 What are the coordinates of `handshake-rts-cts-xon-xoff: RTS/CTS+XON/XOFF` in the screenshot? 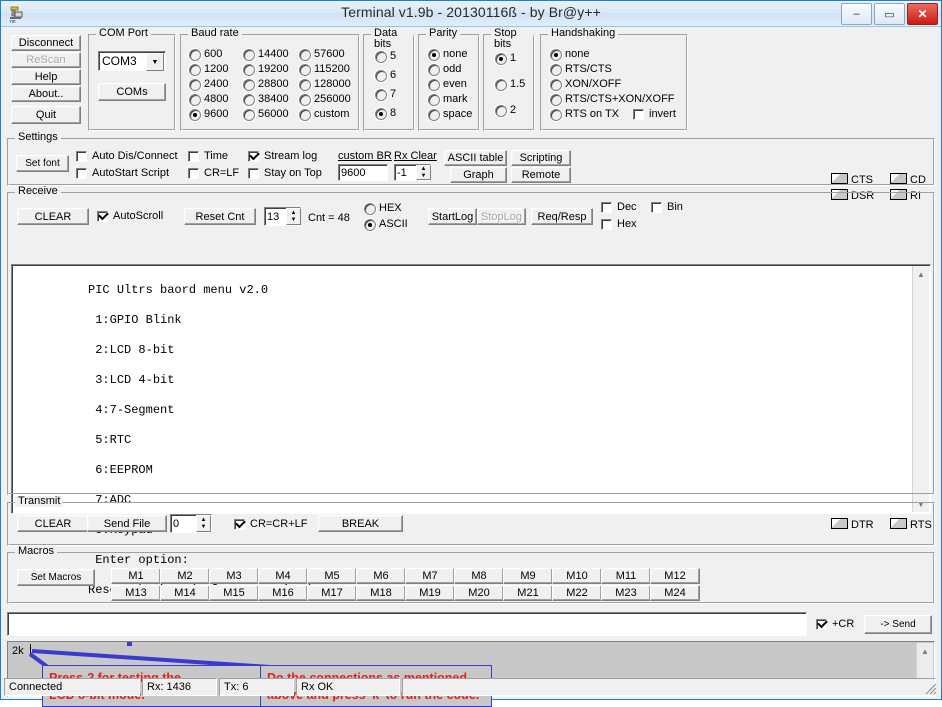 It's located at (612, 99).